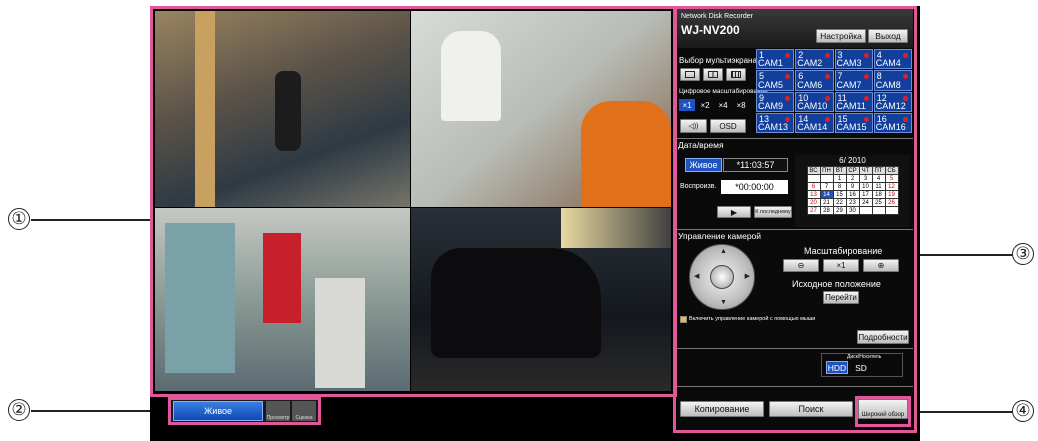 This screenshot has width=1038, height=441. I want to click on live-button: Живое, so click(218, 411).